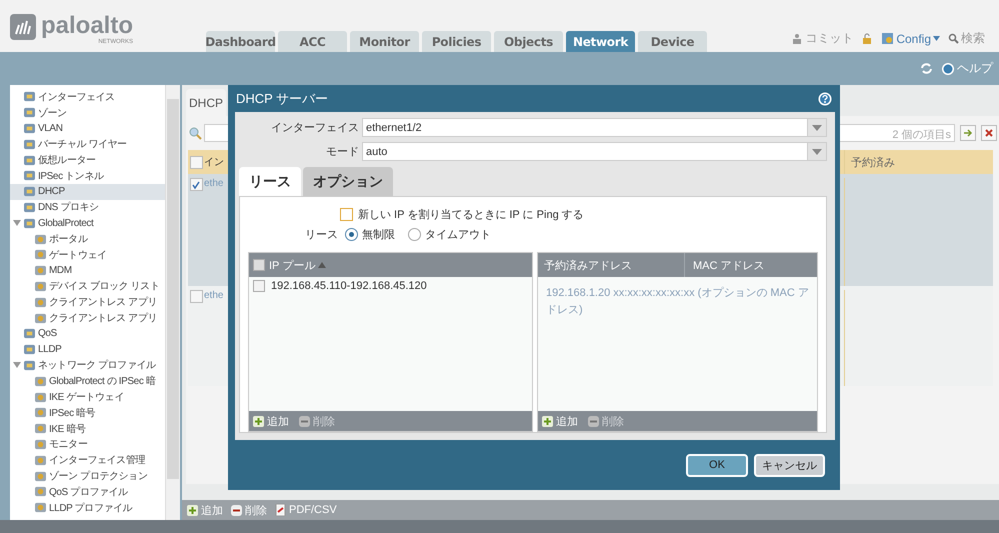  Describe the element at coordinates (87, 460) in the screenshot. I see `tree-item: インターフェイス管理` at that location.